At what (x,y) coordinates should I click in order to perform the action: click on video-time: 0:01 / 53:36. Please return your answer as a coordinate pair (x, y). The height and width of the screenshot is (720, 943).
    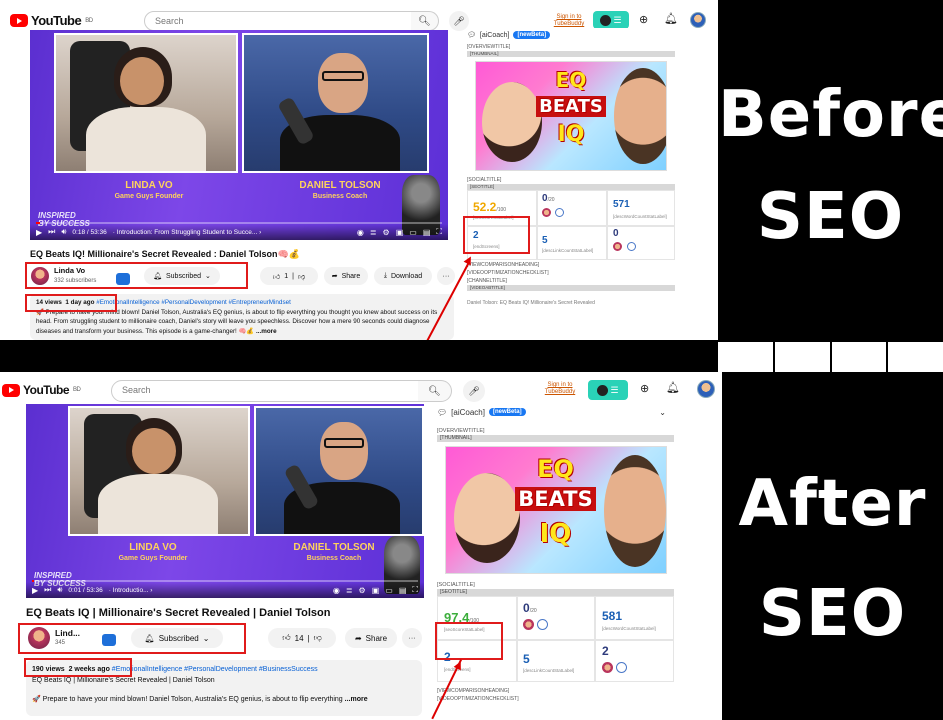
    Looking at the image, I should click on (85, 590).